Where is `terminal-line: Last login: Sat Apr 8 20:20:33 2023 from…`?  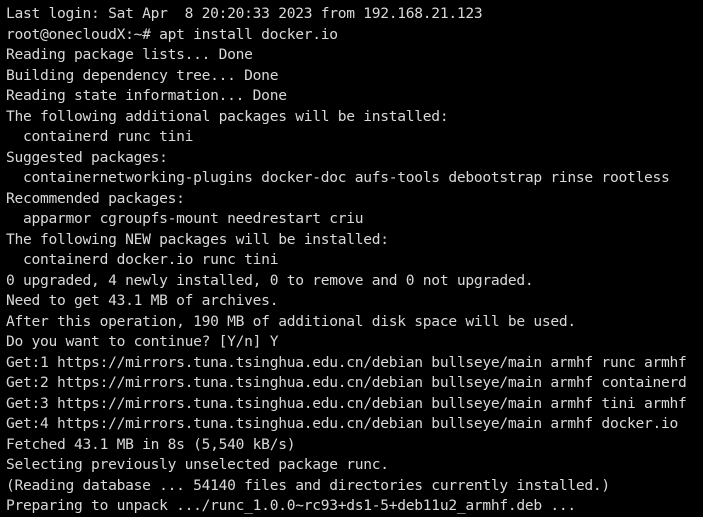
terminal-line: Last login: Sat Apr 8 20:20:33 2023 from… is located at coordinates (244, 13).